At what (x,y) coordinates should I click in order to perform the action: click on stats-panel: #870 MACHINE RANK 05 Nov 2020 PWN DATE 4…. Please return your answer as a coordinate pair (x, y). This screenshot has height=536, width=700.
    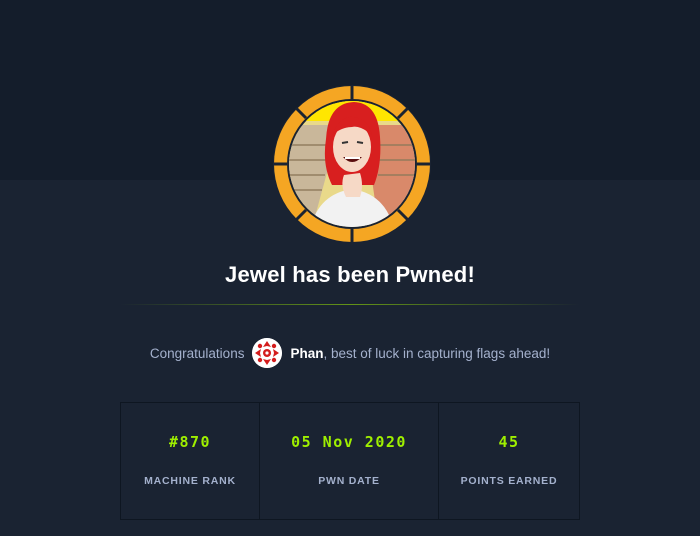
    Looking at the image, I should click on (350, 461).